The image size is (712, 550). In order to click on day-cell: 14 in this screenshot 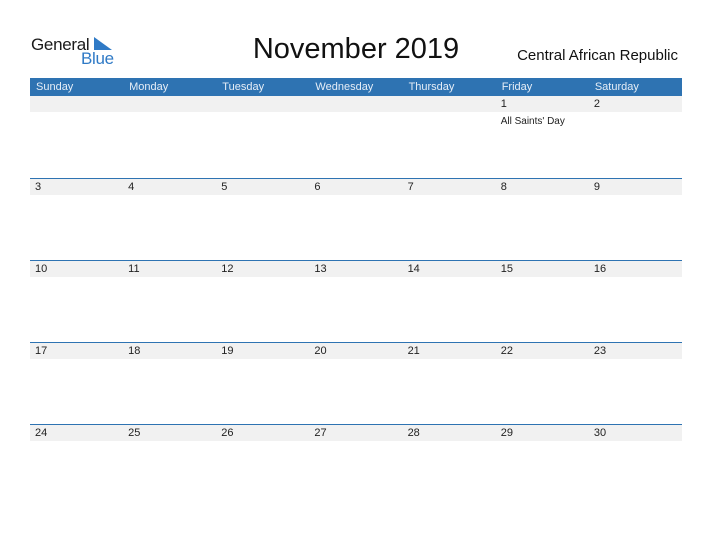, I will do `click(449, 301)`.